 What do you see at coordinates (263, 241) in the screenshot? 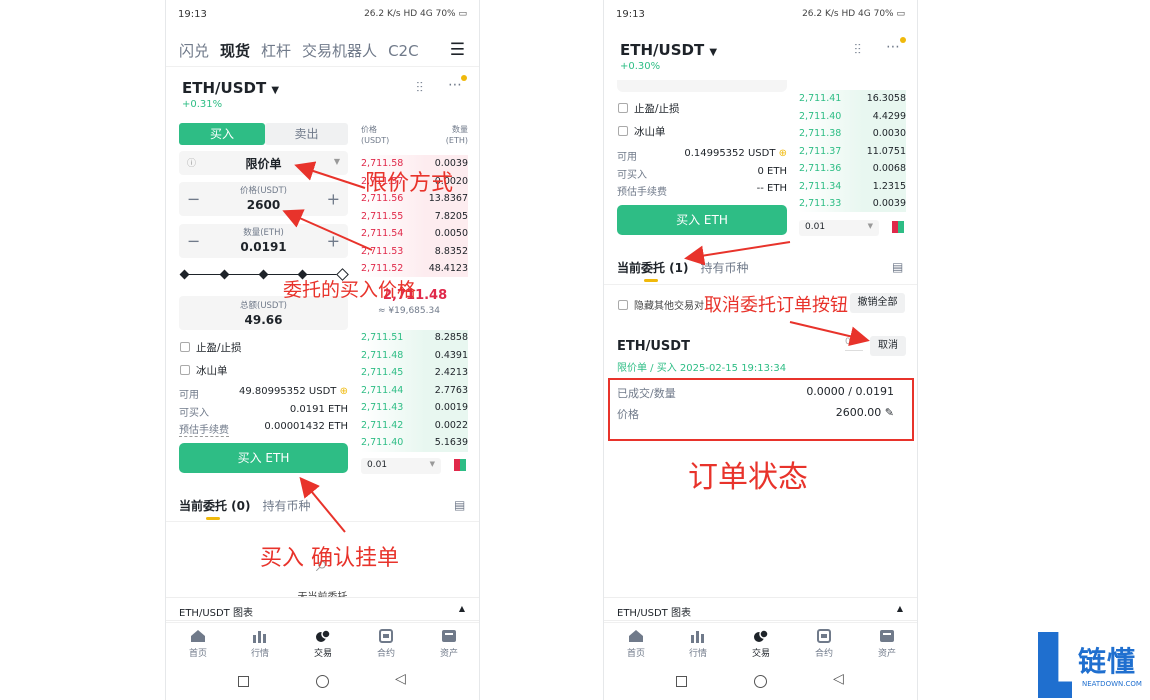
I see `quantity-field: − 数量(ETH) 0.0191 +` at bounding box center [263, 241].